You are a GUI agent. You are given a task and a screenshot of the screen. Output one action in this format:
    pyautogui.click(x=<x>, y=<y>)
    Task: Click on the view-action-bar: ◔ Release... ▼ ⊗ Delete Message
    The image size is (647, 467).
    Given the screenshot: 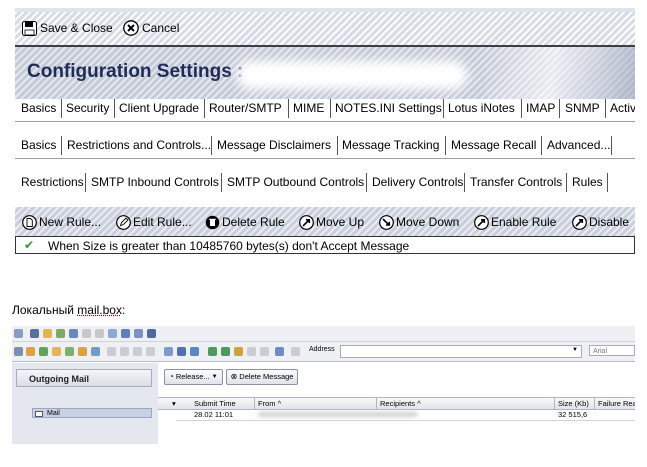 What is the action you would take?
    pyautogui.click(x=231, y=377)
    